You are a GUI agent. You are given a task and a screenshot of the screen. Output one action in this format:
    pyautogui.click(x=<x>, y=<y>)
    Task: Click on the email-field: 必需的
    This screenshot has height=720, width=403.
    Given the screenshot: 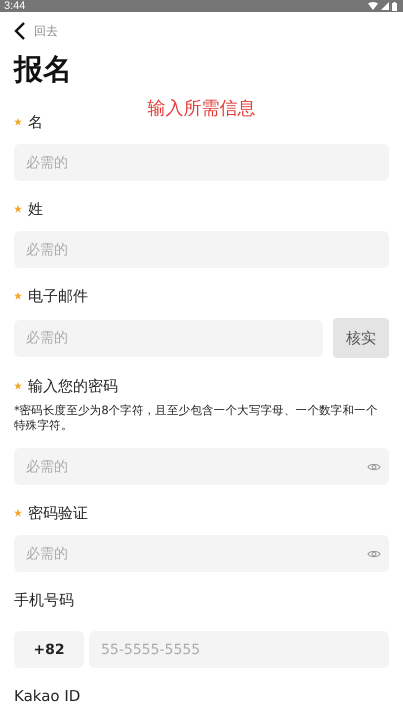 What is the action you would take?
    pyautogui.click(x=168, y=338)
    